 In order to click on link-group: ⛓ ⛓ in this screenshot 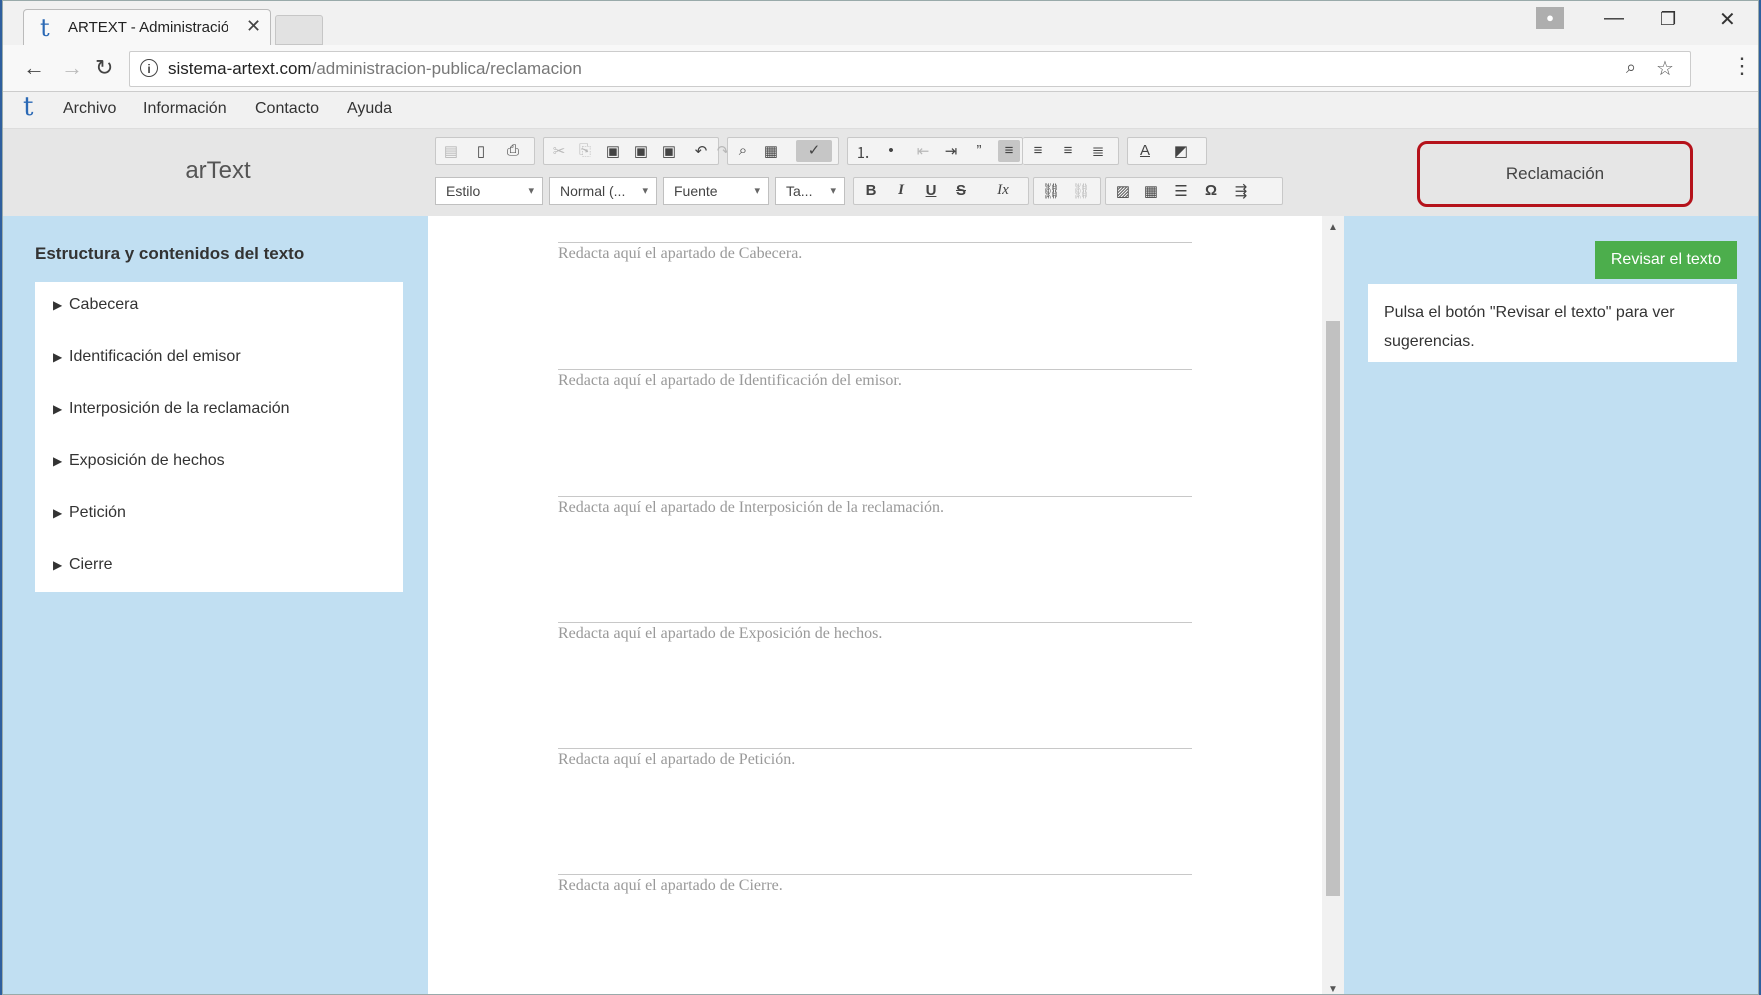, I will do `click(1067, 191)`.